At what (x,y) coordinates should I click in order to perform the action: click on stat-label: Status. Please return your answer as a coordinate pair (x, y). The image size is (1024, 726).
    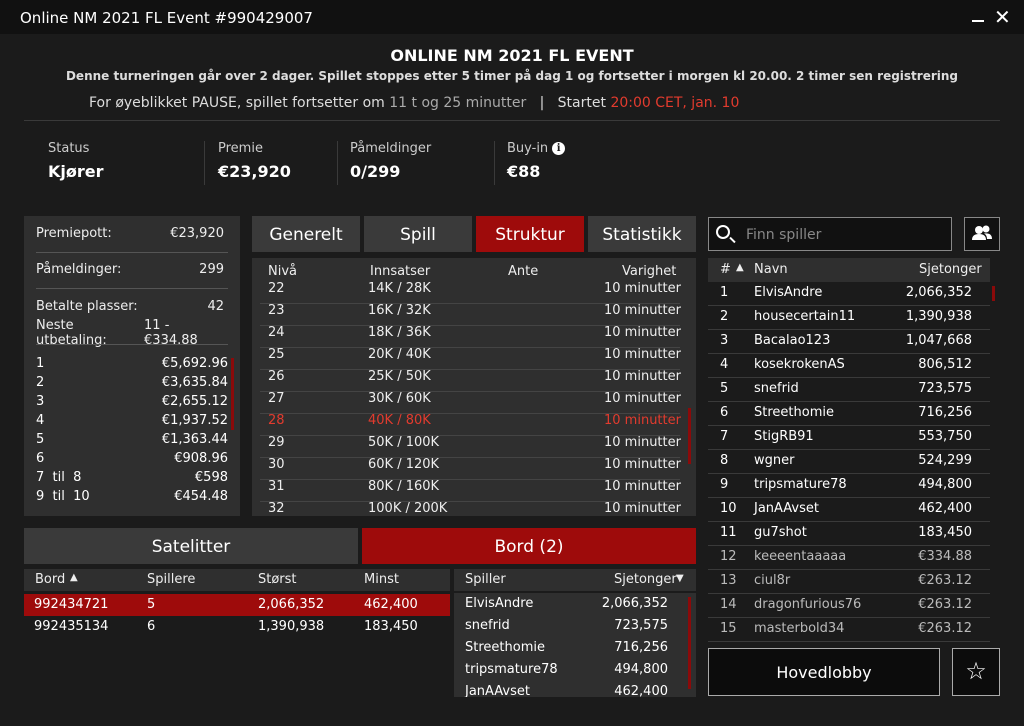
    Looking at the image, I should click on (69, 148).